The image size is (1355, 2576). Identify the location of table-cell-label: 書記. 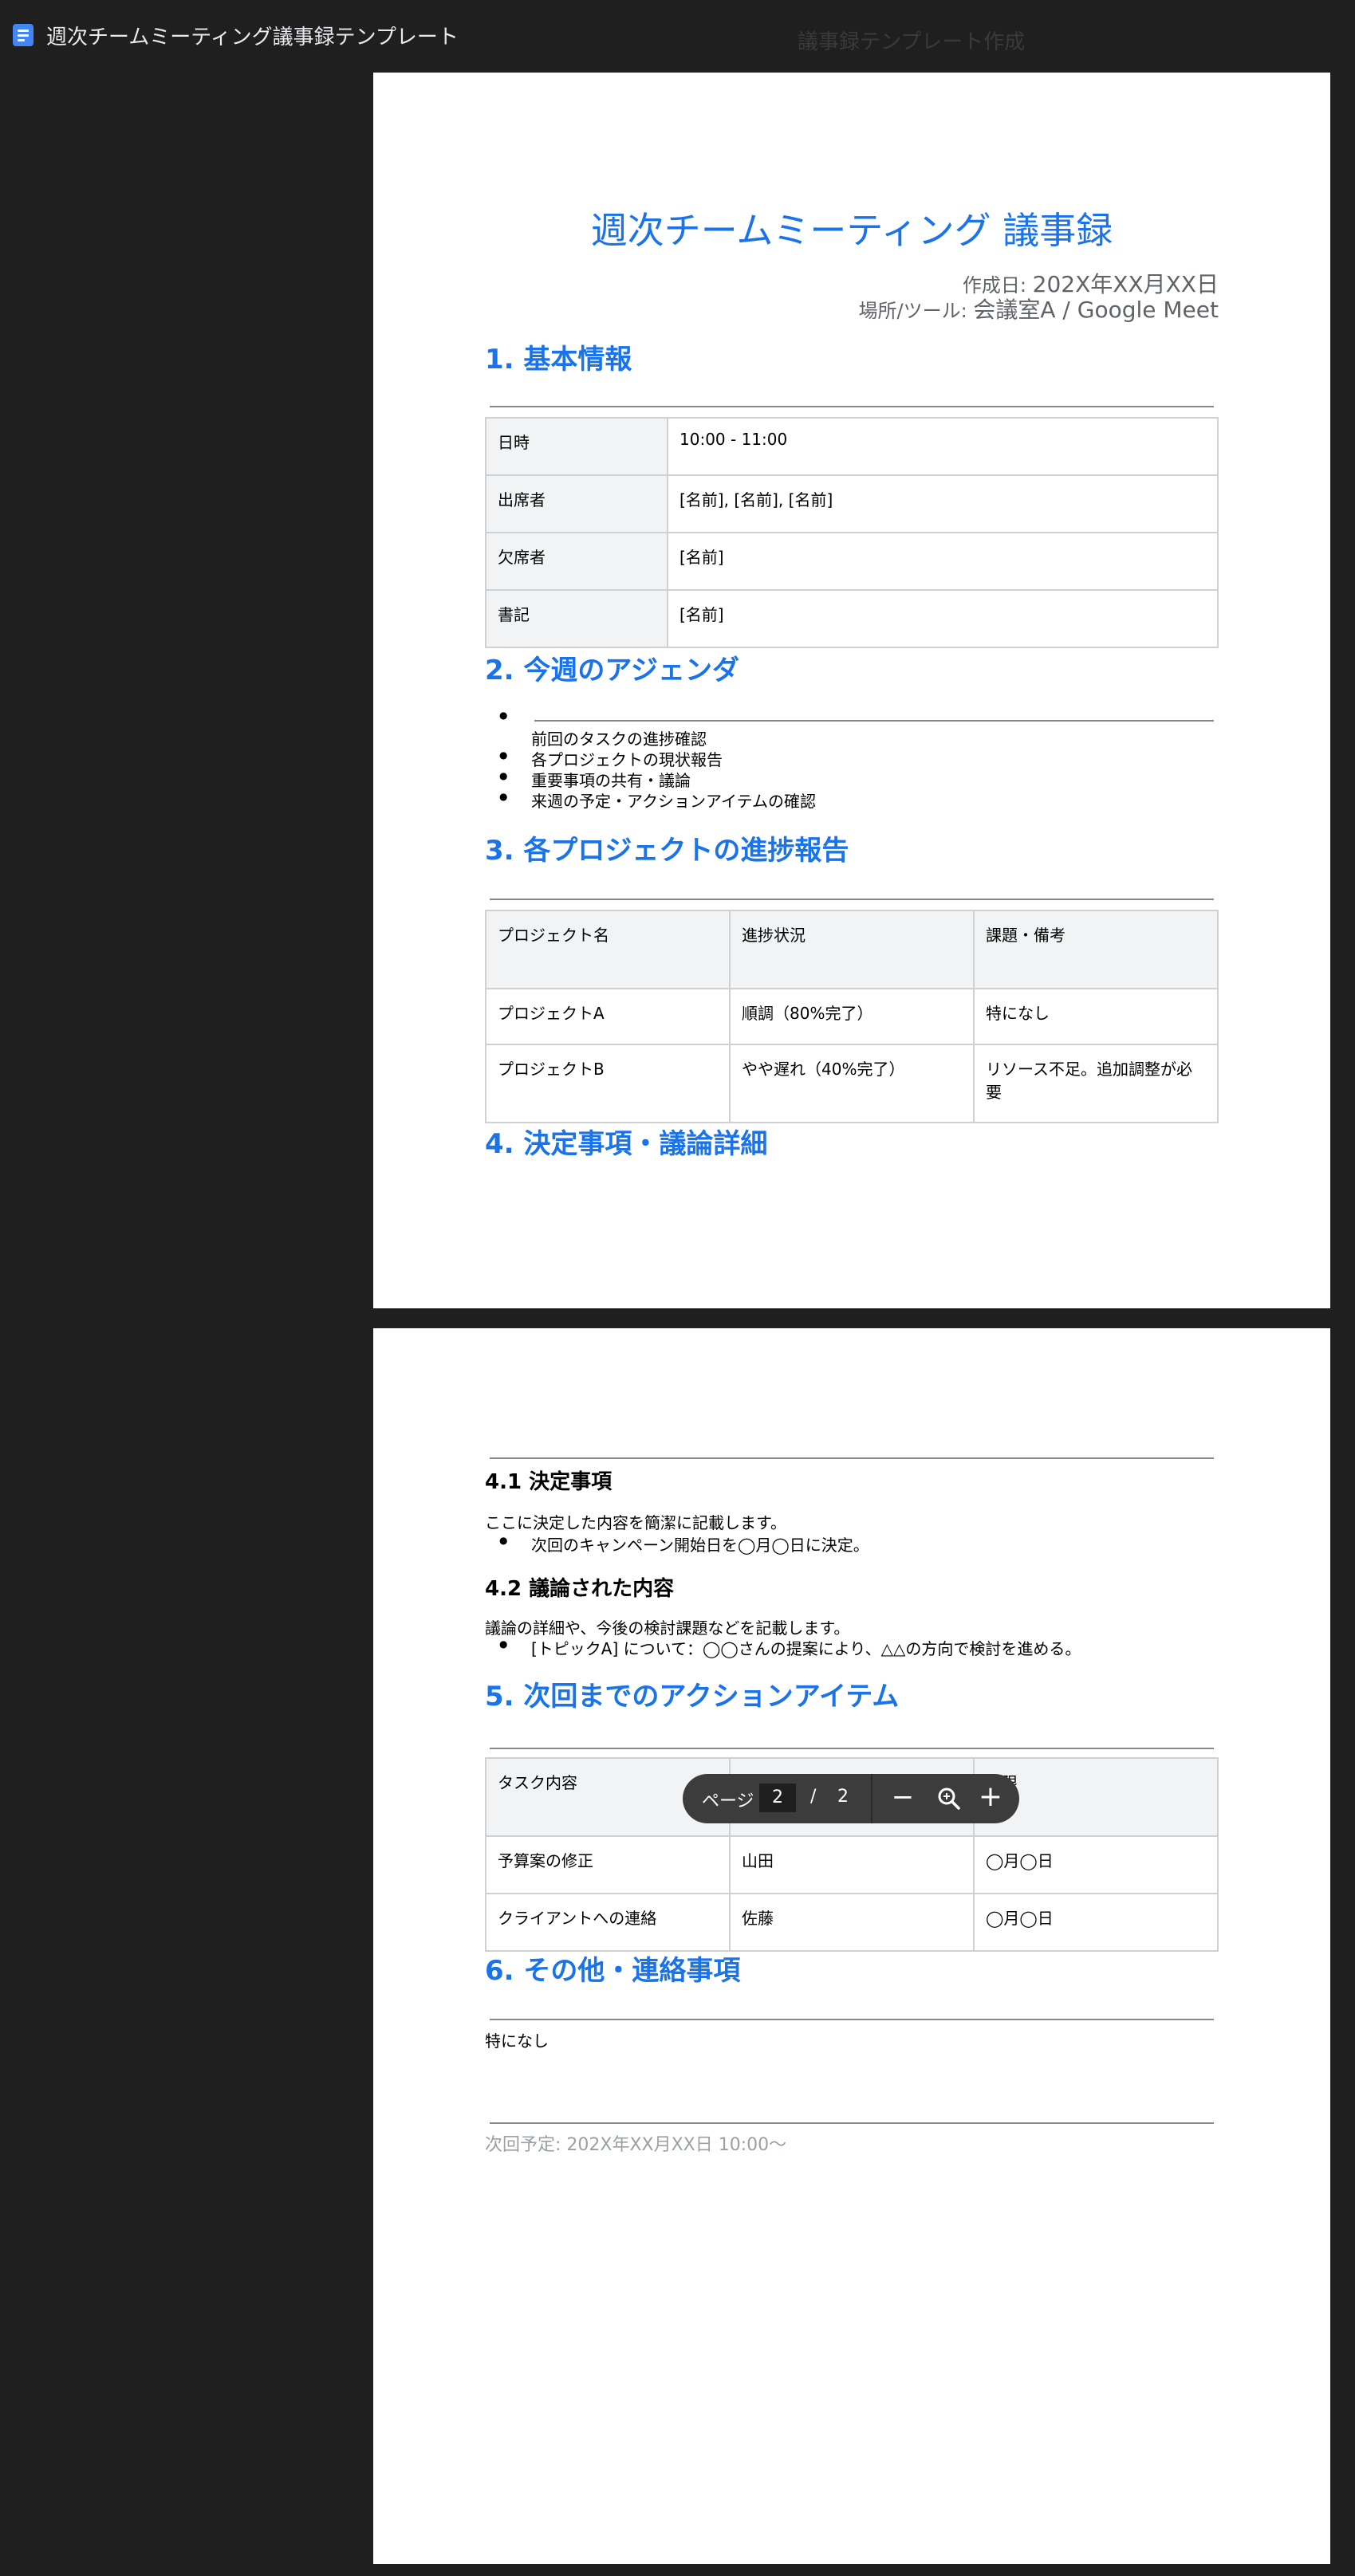
(576, 619).